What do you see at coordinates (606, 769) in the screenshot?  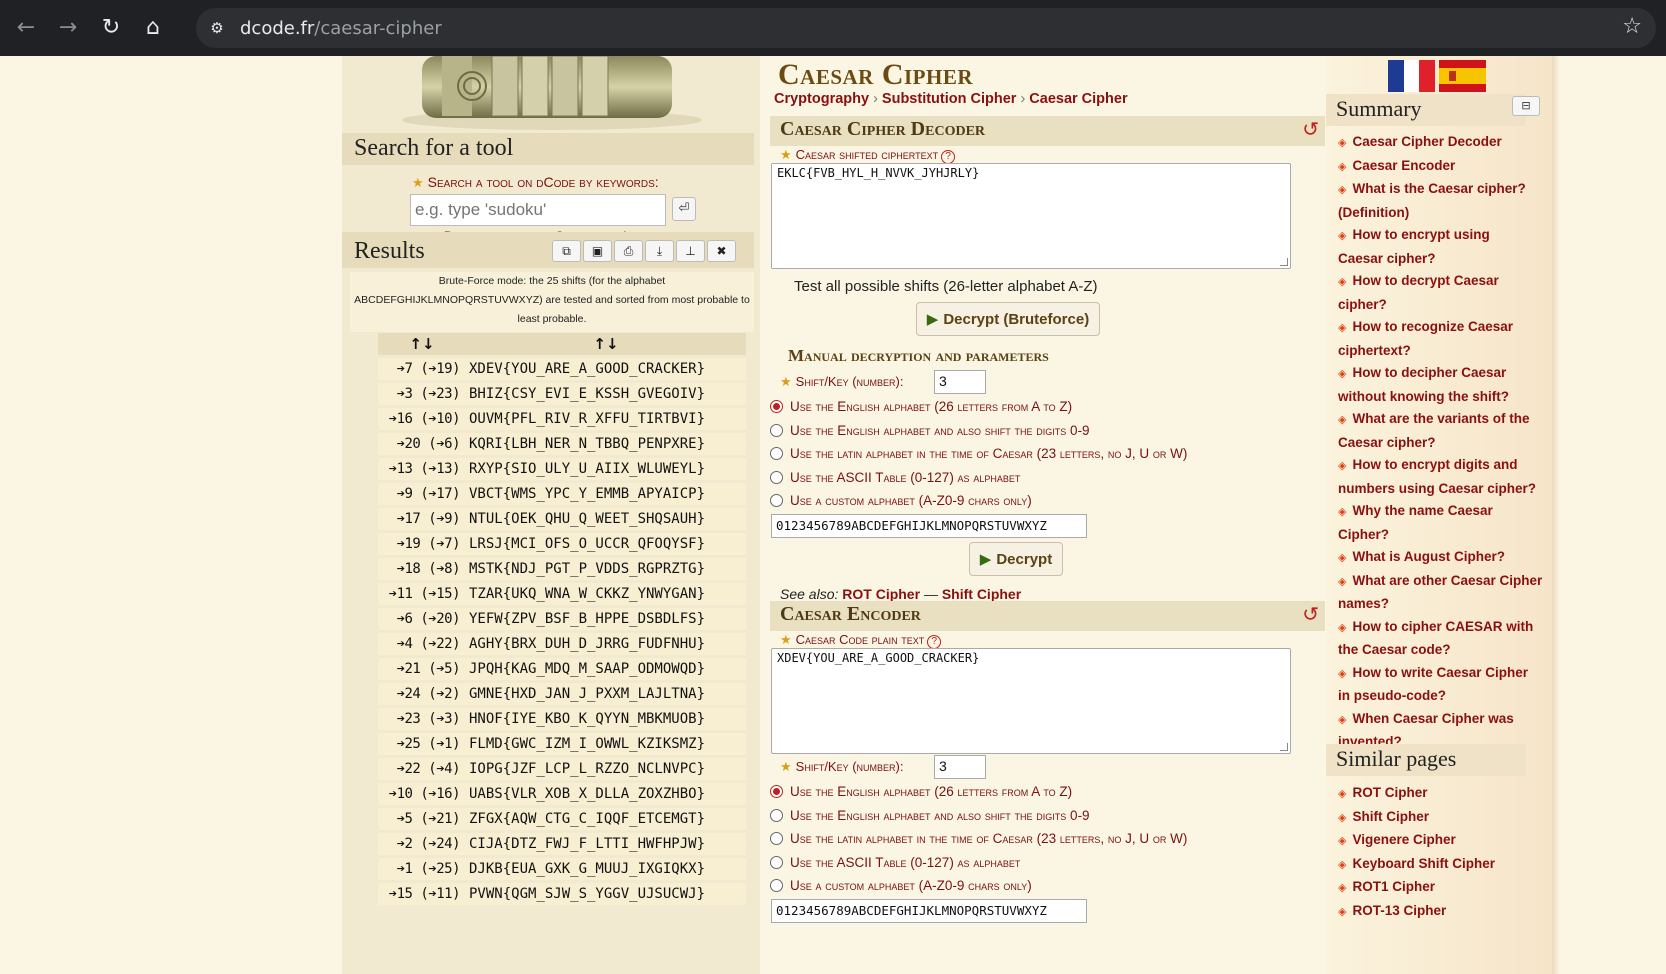 I see `decoded-text-cell: IOPG{JZF_LCP_L_RZZO_NCLNVPC}` at bounding box center [606, 769].